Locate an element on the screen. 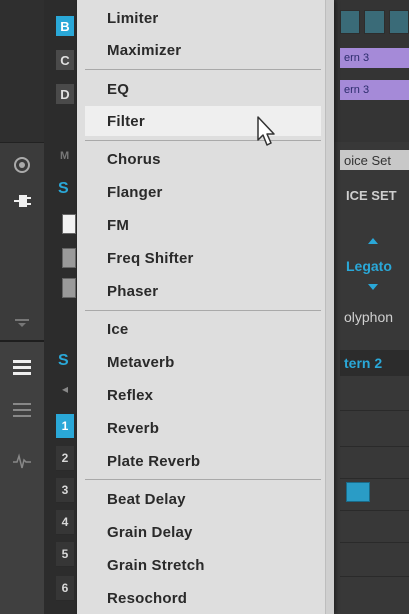 The width and height of the screenshot is (409, 614). sound-slot-1: 1 is located at coordinates (65, 426).